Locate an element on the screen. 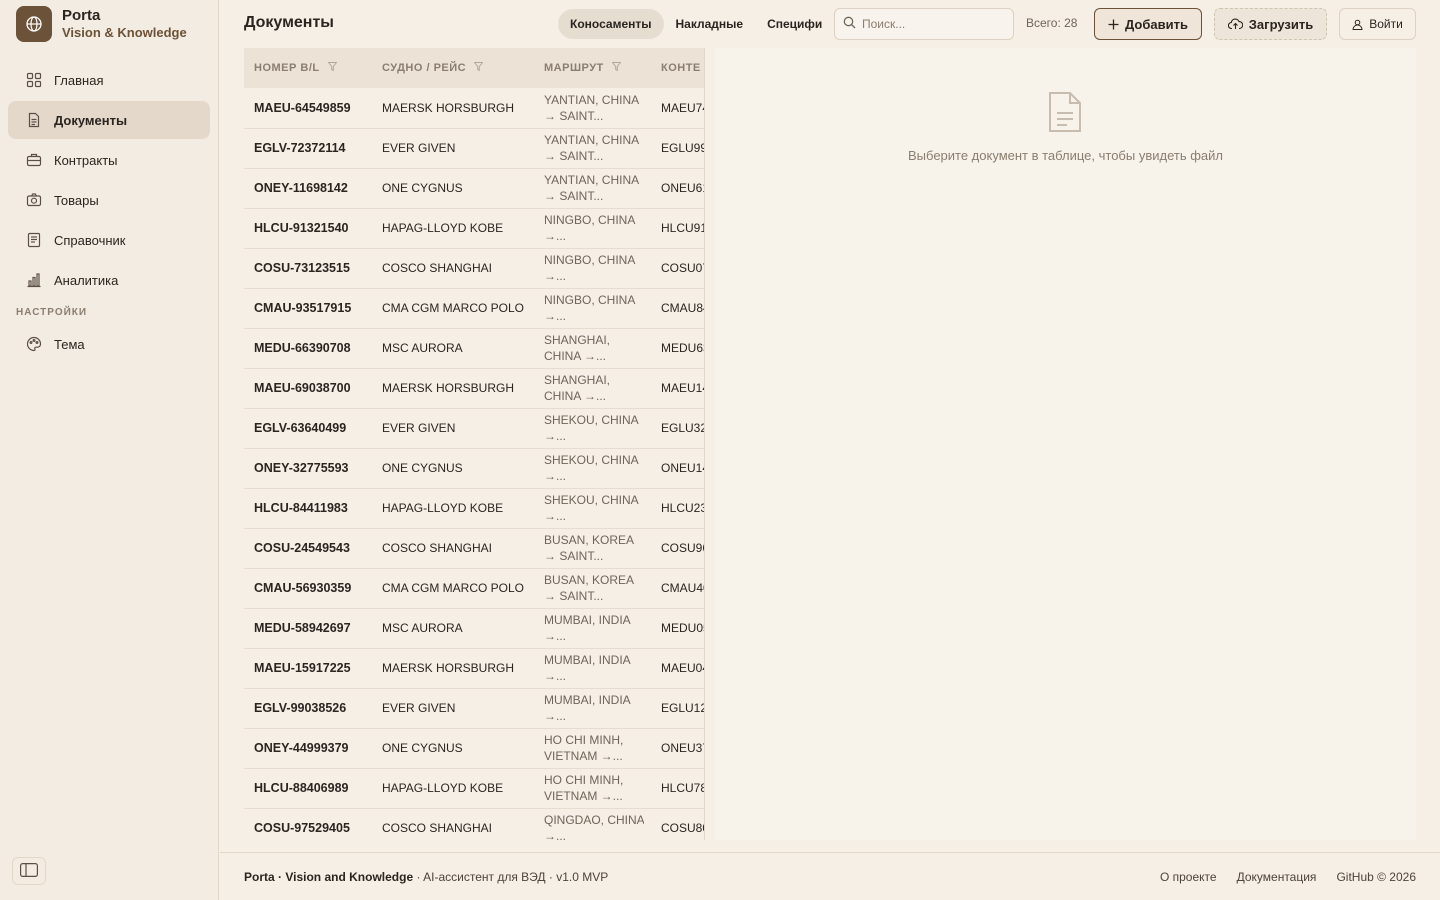 The height and width of the screenshot is (900, 1440). container-cell: ONEU61 is located at coordinates (677, 188).